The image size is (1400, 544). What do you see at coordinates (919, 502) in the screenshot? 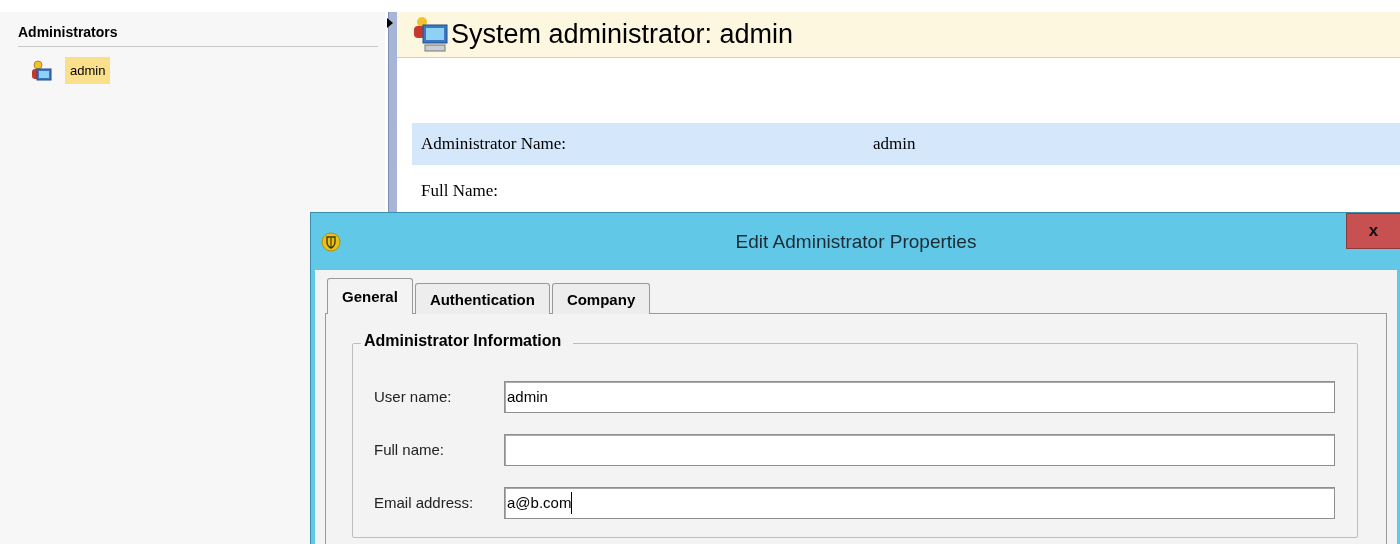
I see `input-field: a@b.com` at bounding box center [919, 502].